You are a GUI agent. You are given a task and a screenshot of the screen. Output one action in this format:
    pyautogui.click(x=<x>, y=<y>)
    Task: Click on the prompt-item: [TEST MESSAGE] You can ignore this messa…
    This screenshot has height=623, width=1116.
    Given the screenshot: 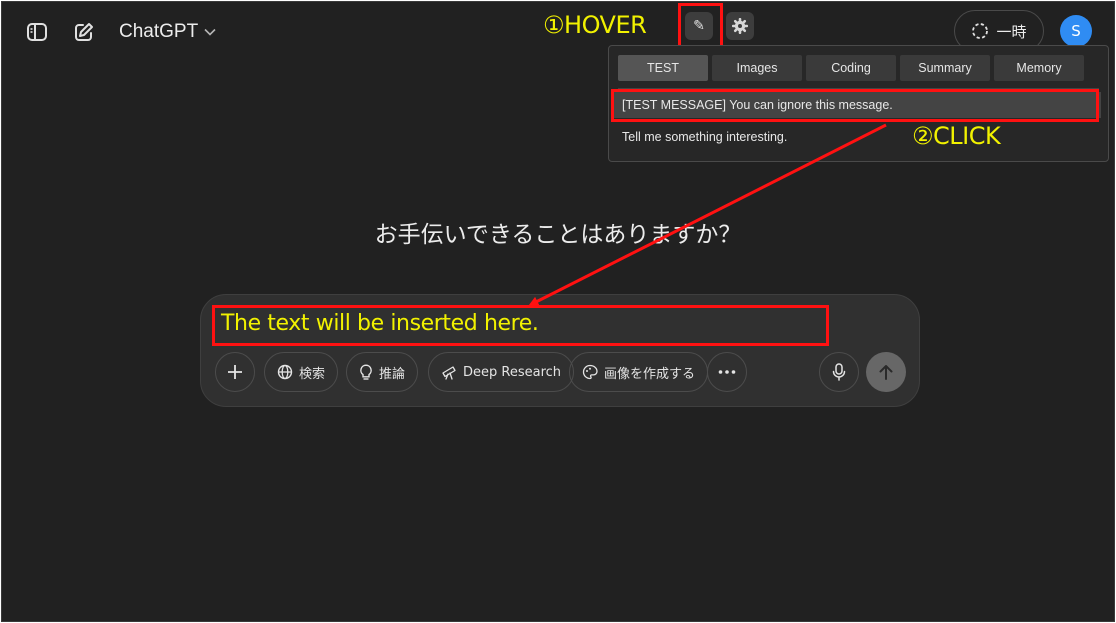 What is the action you would take?
    pyautogui.click(x=857, y=105)
    